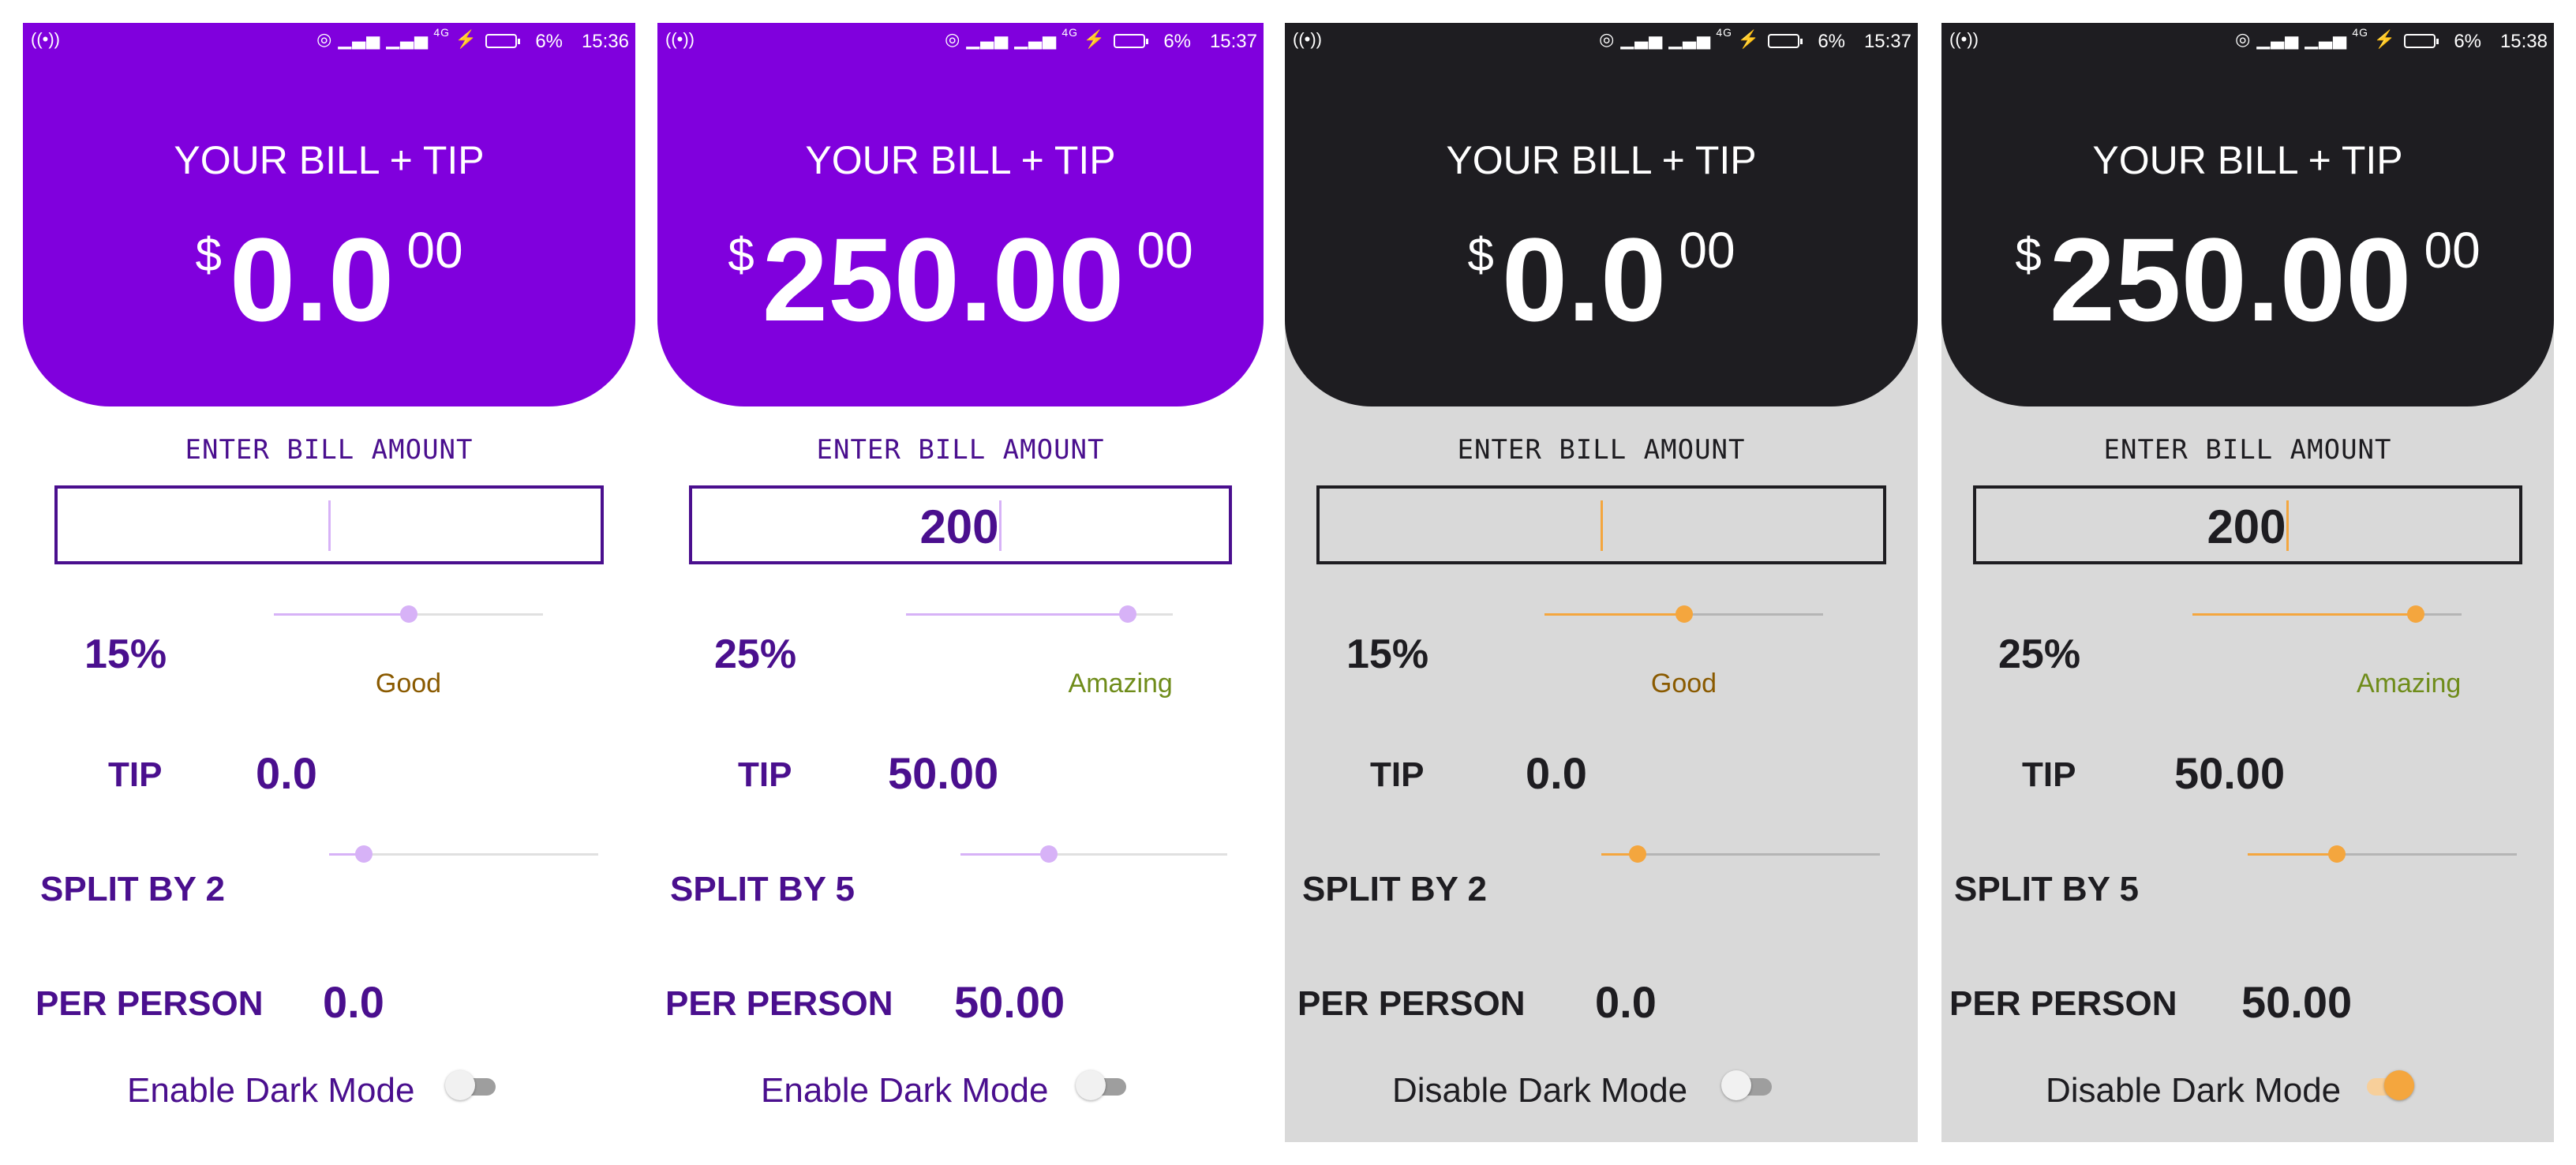  I want to click on tip-percent-value: 15%, so click(125, 654).